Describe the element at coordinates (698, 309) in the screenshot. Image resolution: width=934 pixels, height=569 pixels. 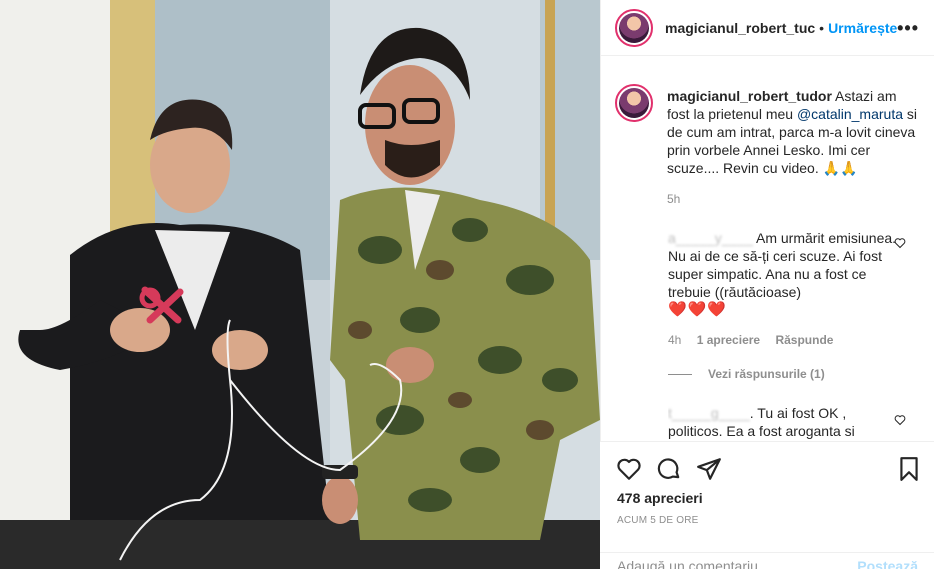
I see `comment-hearts: ❤️❤️❤️` at that location.